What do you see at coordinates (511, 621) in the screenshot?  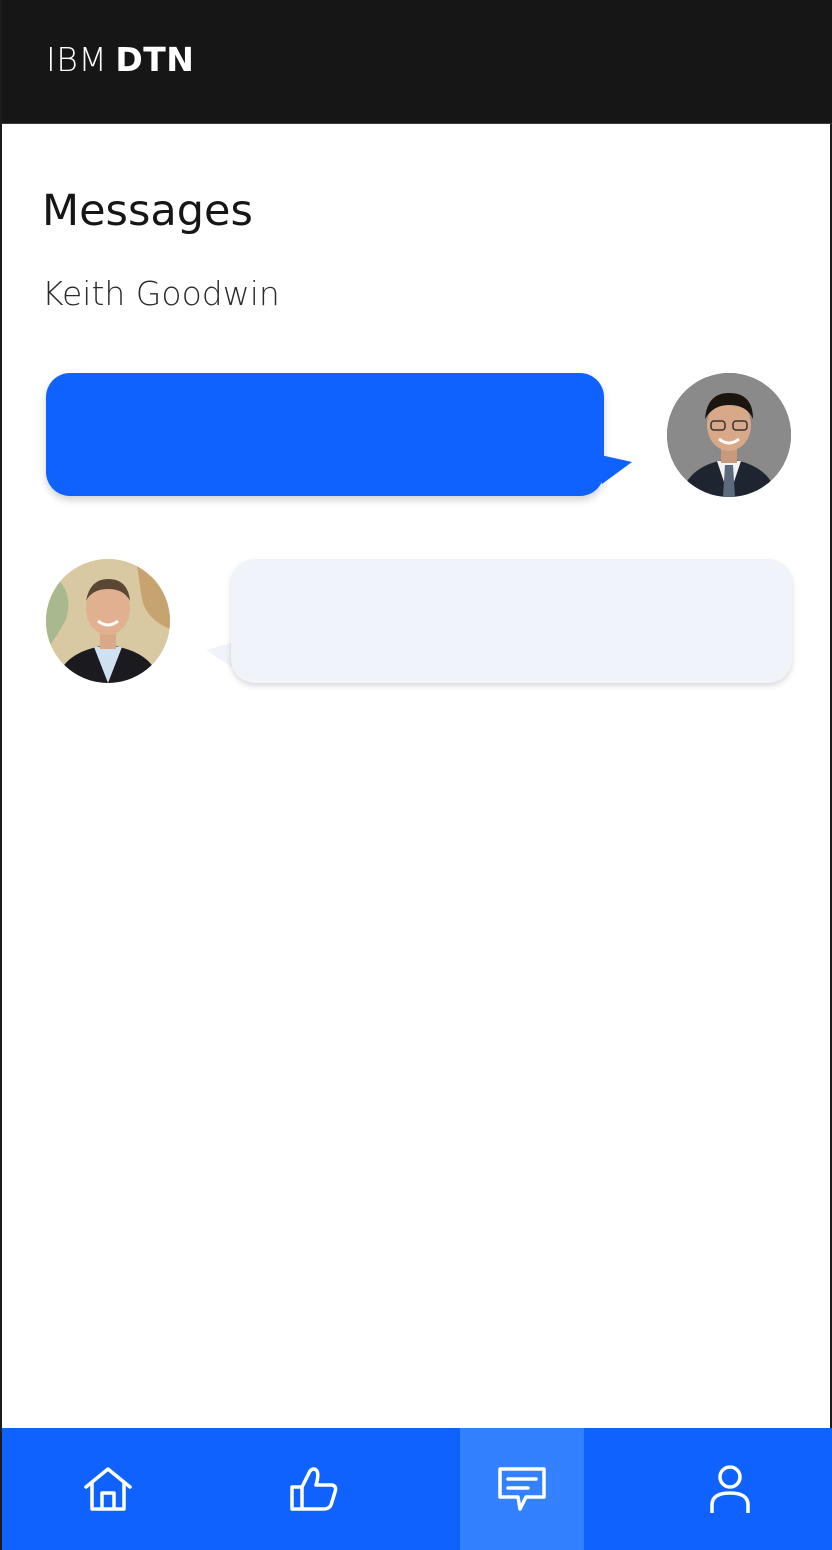 I see `incoming-message-bubble` at bounding box center [511, 621].